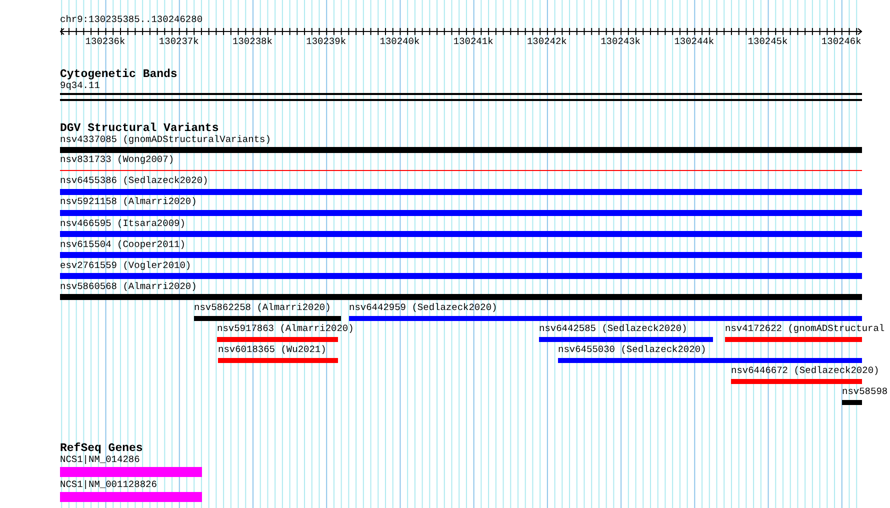 This screenshot has height=508, width=890. What do you see at coordinates (101, 448) in the screenshot?
I see `track-title: RefSeq Genes` at bounding box center [101, 448].